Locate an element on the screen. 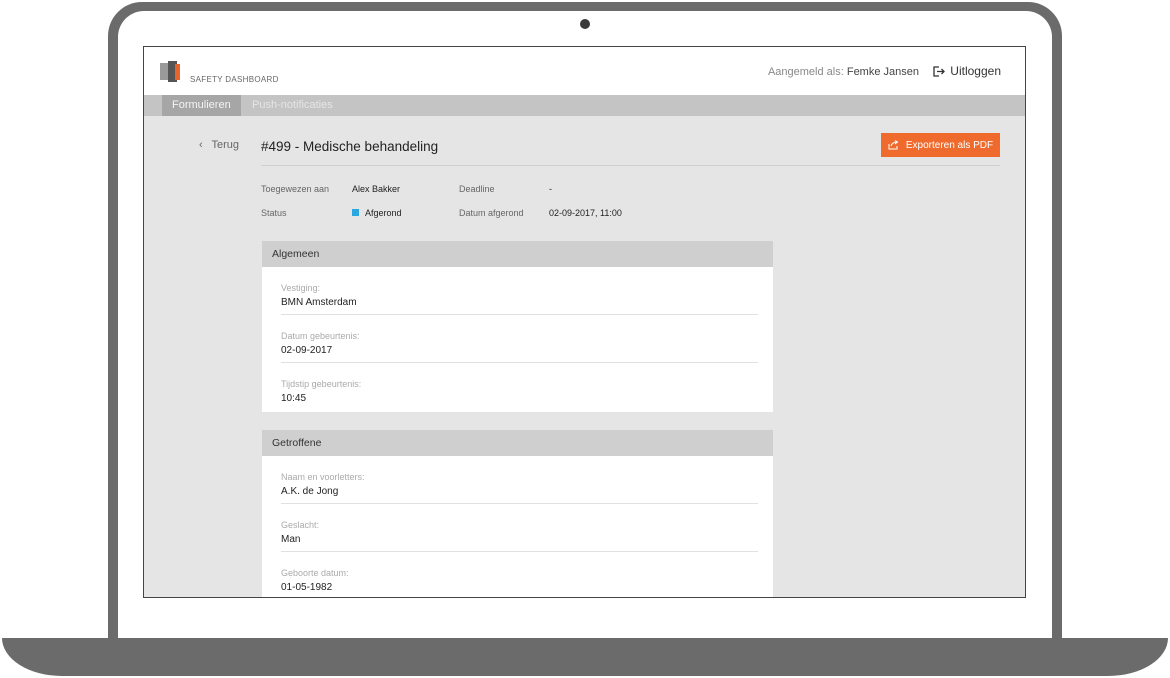  field-datum-gebeurtenis: Datum gebeurtenis: 02-09-2017 is located at coordinates (519, 339).